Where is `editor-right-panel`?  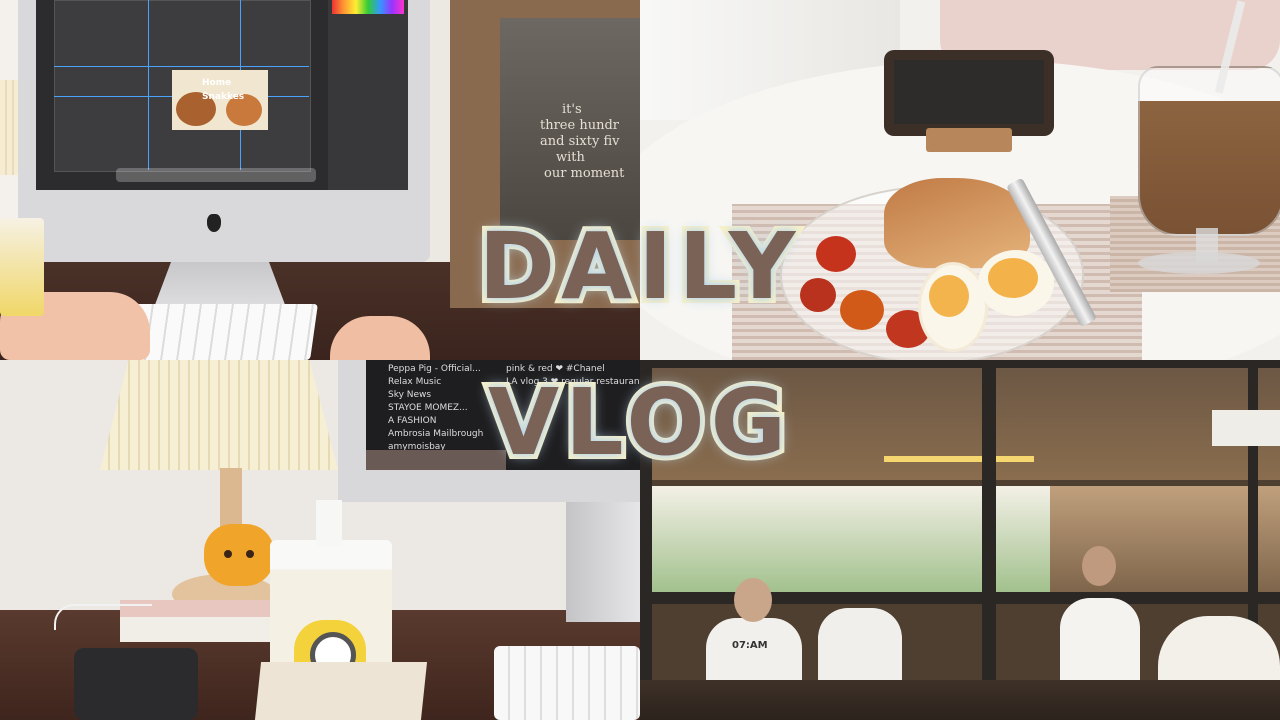 editor-right-panel is located at coordinates (368, 95).